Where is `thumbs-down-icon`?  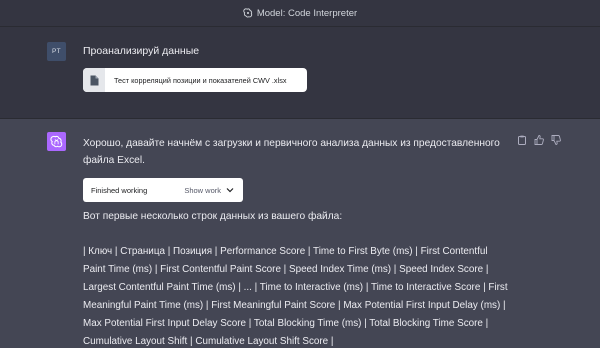
thumbs-down-icon is located at coordinates (556, 140).